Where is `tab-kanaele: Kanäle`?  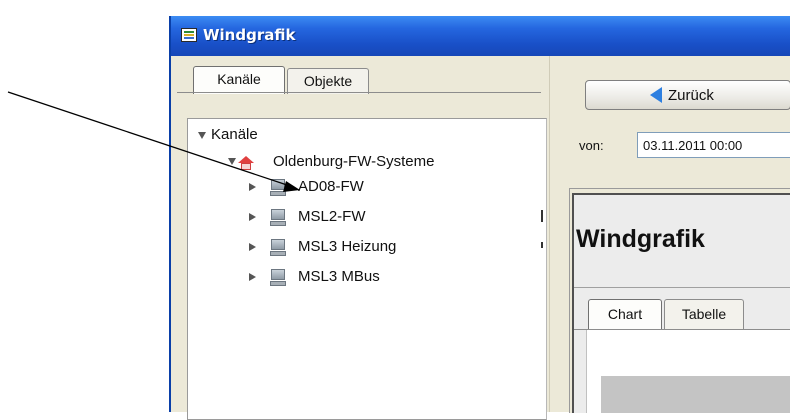 tab-kanaele: Kanäle is located at coordinates (239, 80).